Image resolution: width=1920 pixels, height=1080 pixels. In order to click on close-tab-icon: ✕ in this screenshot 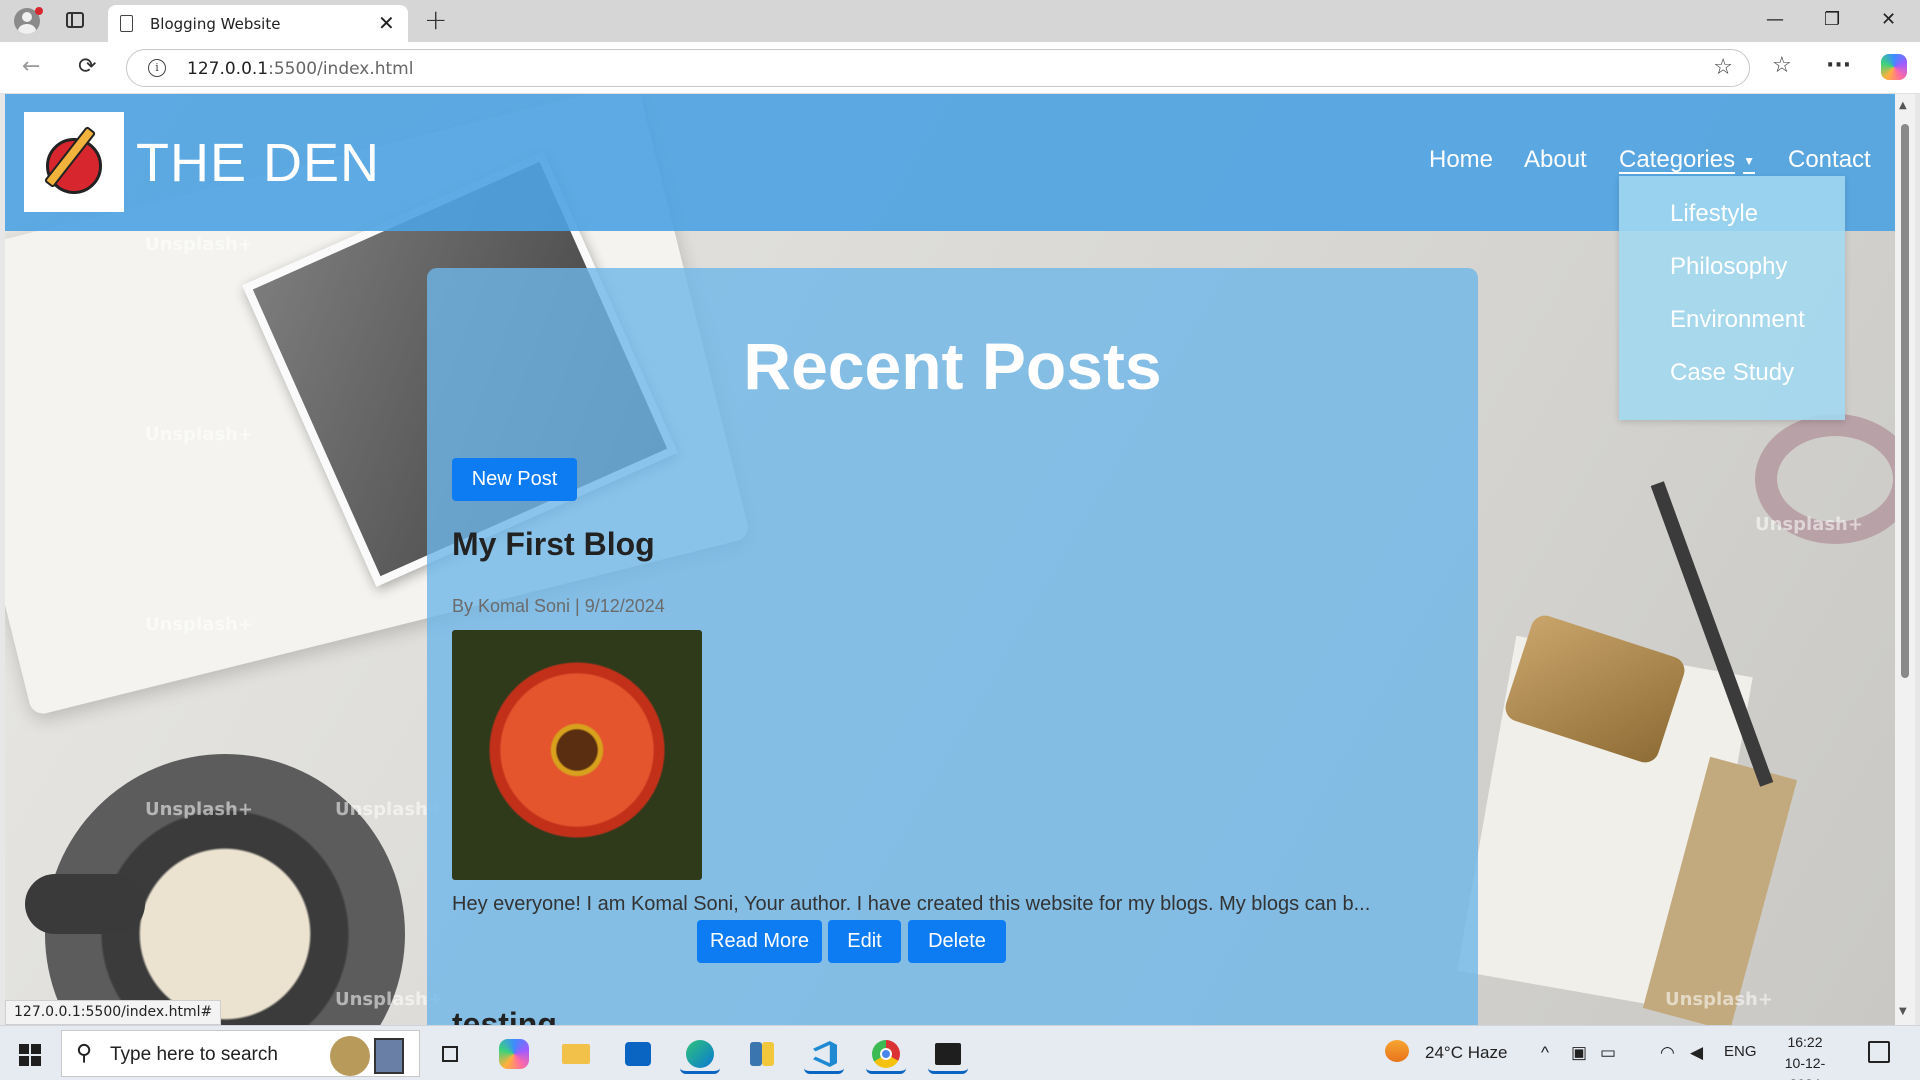, I will do `click(386, 23)`.